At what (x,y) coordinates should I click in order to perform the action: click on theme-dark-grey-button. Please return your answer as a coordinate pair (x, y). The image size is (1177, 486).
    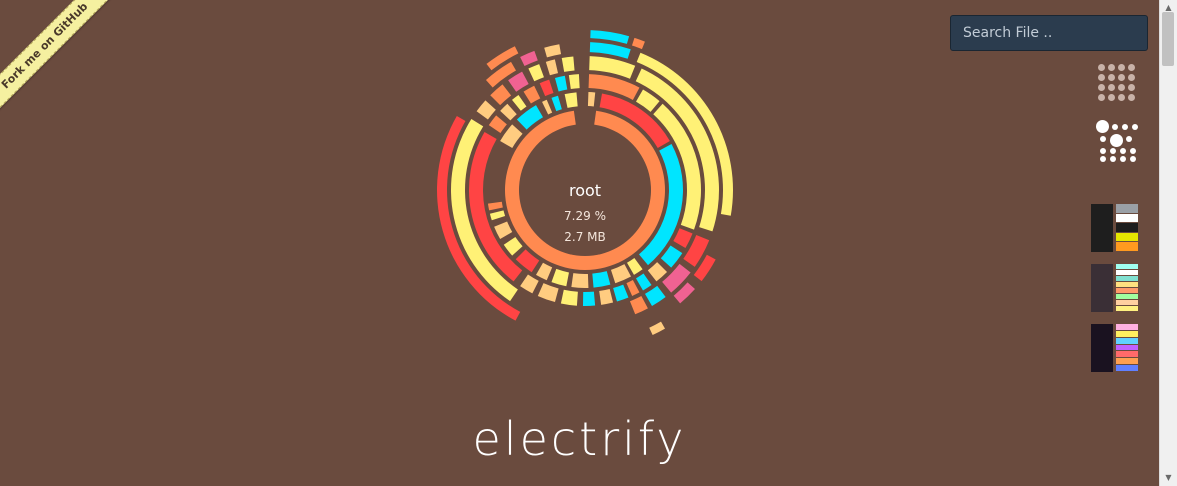
    Looking at the image, I should click on (1115, 228).